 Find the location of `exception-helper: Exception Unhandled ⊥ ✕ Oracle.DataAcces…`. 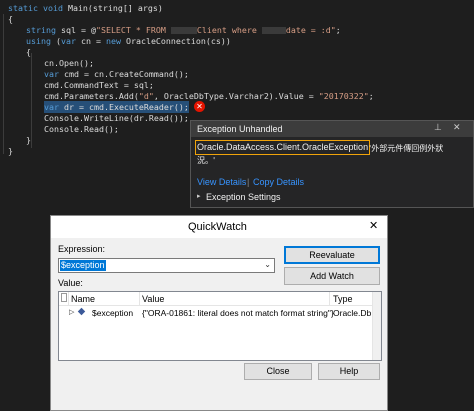

exception-helper: Exception Unhandled ⊥ ✕ Oracle.DataAcces… is located at coordinates (332, 164).